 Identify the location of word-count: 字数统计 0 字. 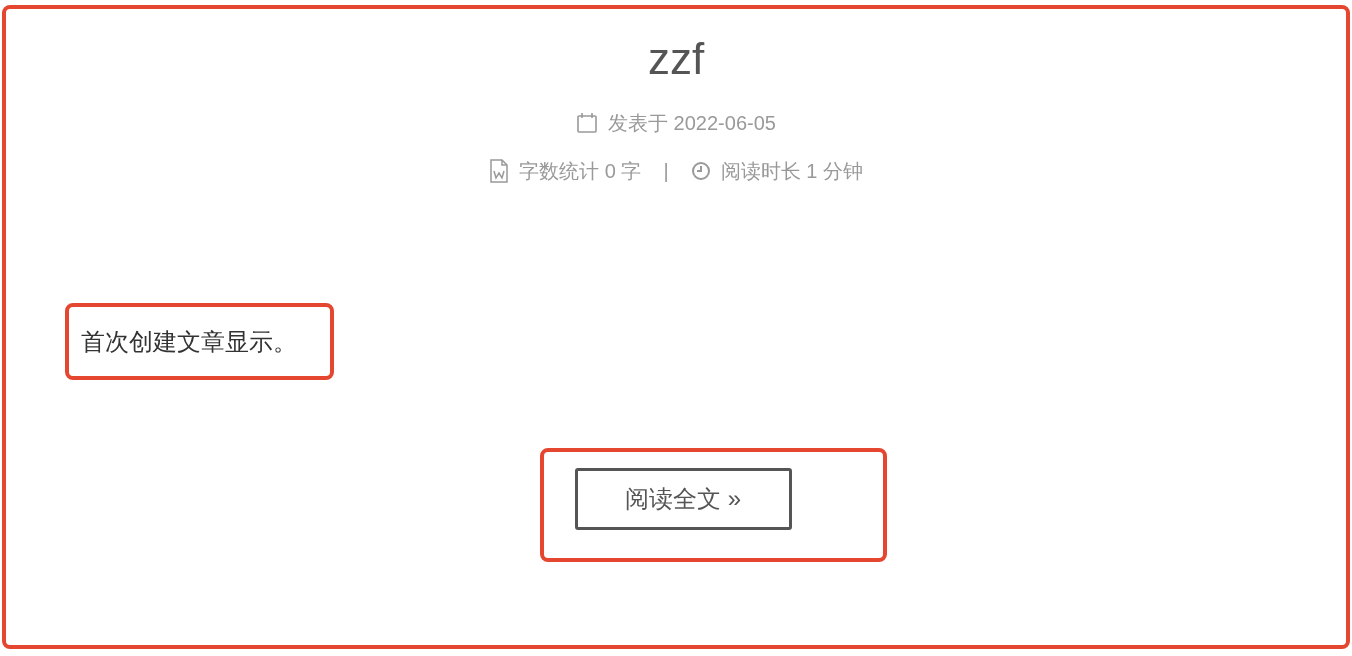
(580, 171).